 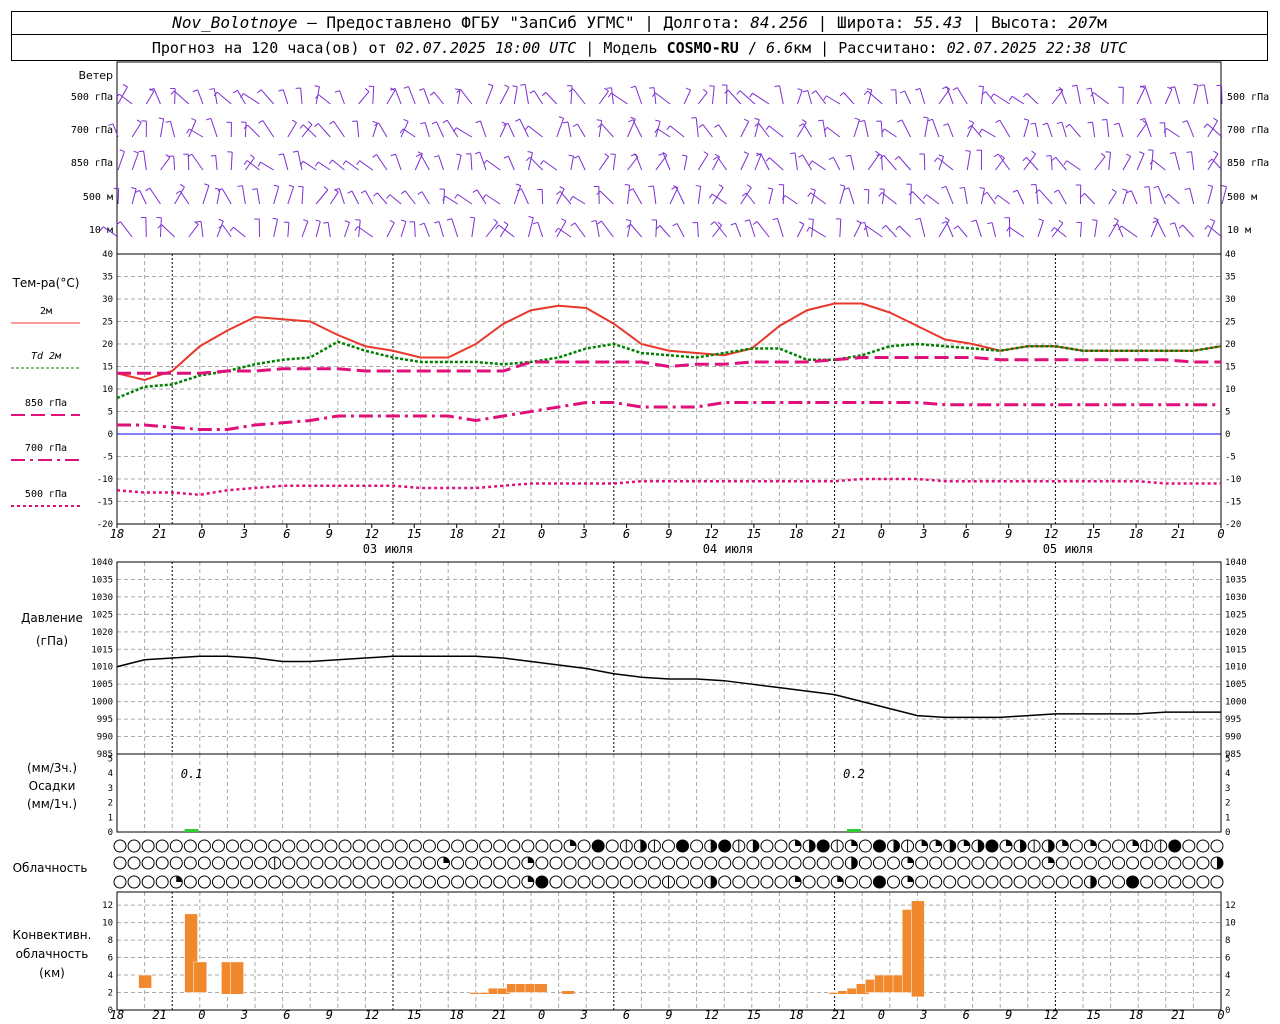 What do you see at coordinates (110, 435) in the screenshot?
I see `temp-ytick-left: 0` at bounding box center [110, 435].